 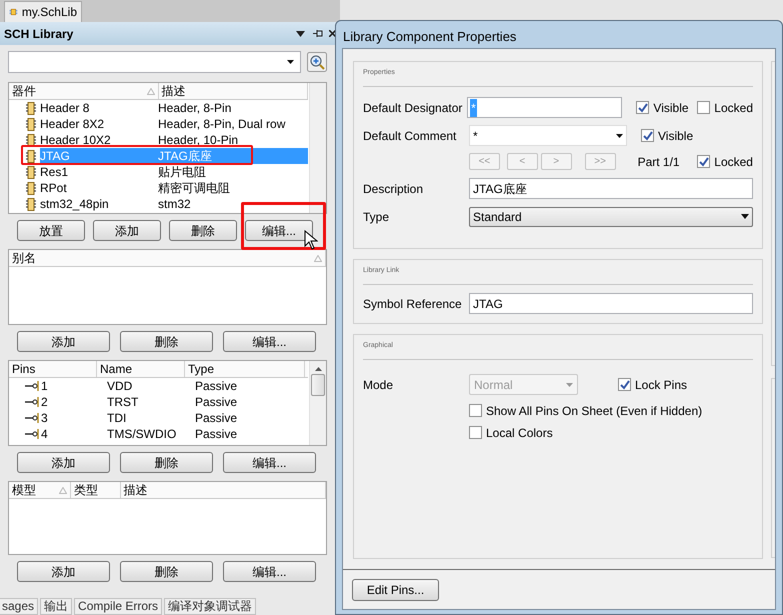 I want to click on pin-number: 3, so click(x=45, y=418).